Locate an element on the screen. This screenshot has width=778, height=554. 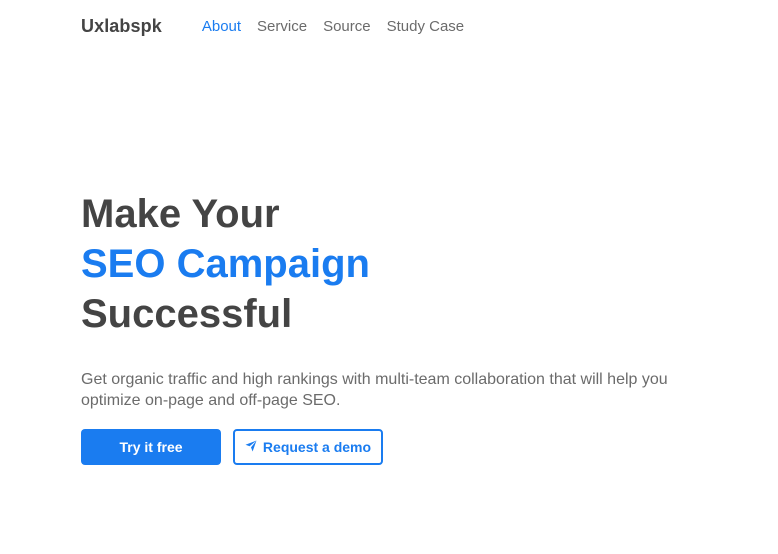
request-demo-label: Request a demo is located at coordinates (317, 447).